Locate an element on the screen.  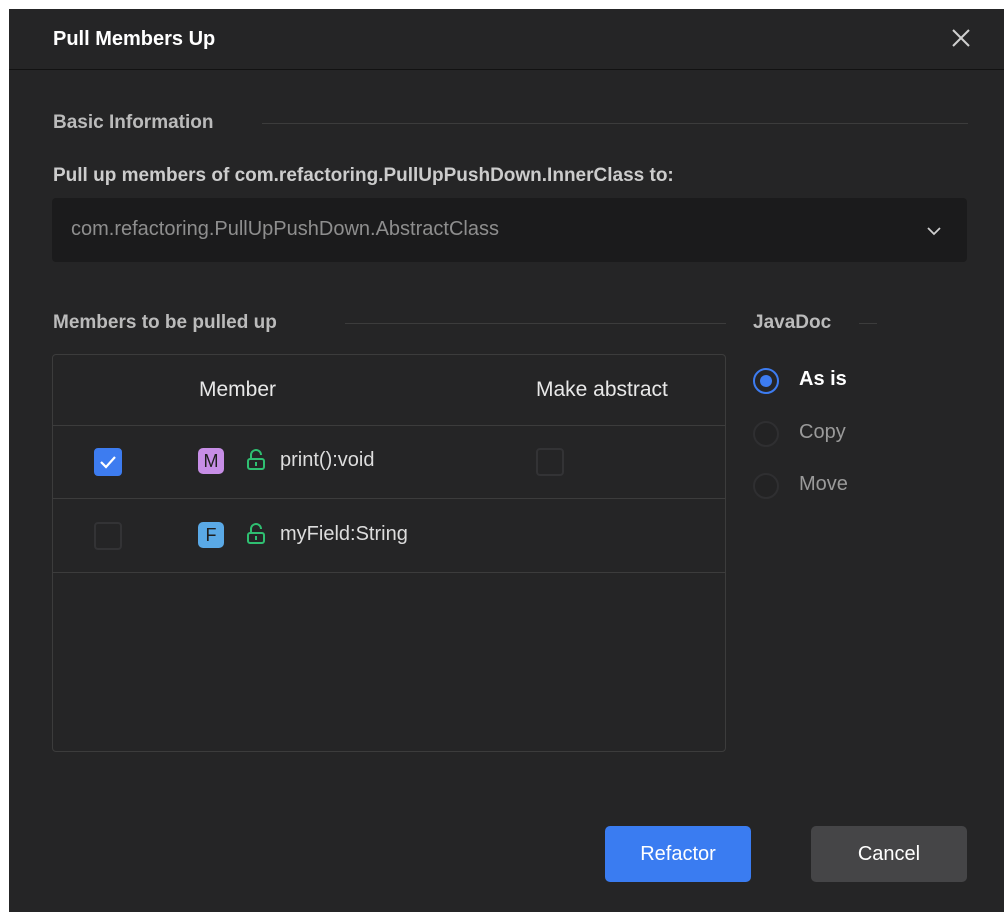
javadoc-legend: JavaDoc is located at coordinates (792, 323).